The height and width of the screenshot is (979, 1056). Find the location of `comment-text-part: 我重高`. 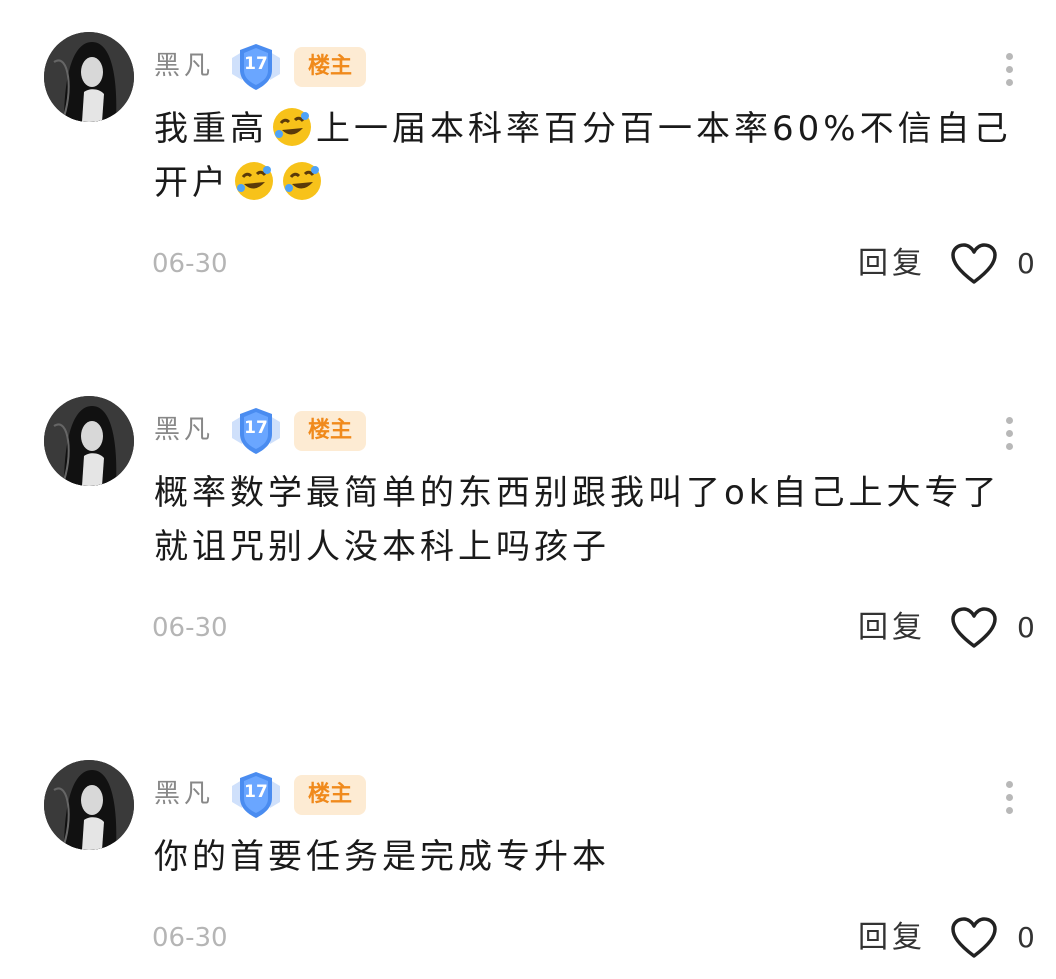

comment-text-part: 我重高 is located at coordinates (211, 129).